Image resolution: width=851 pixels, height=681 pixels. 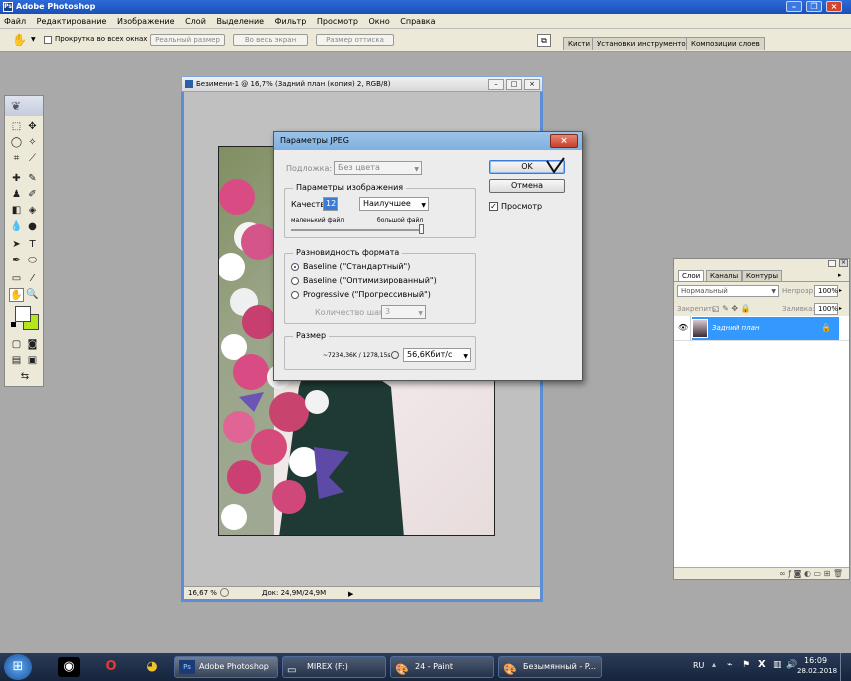 I want to click on doc-maximize-icon: □, so click(x=514, y=84).